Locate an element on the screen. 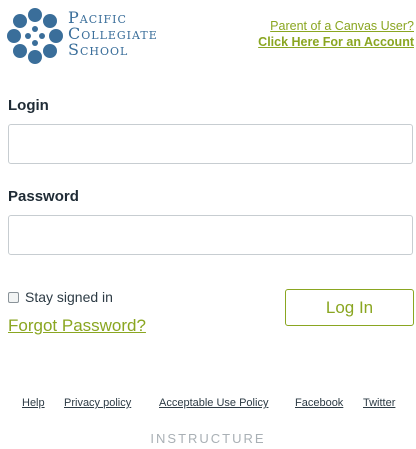  instructure-logo: INSTRUCTURE is located at coordinates (208, 438).